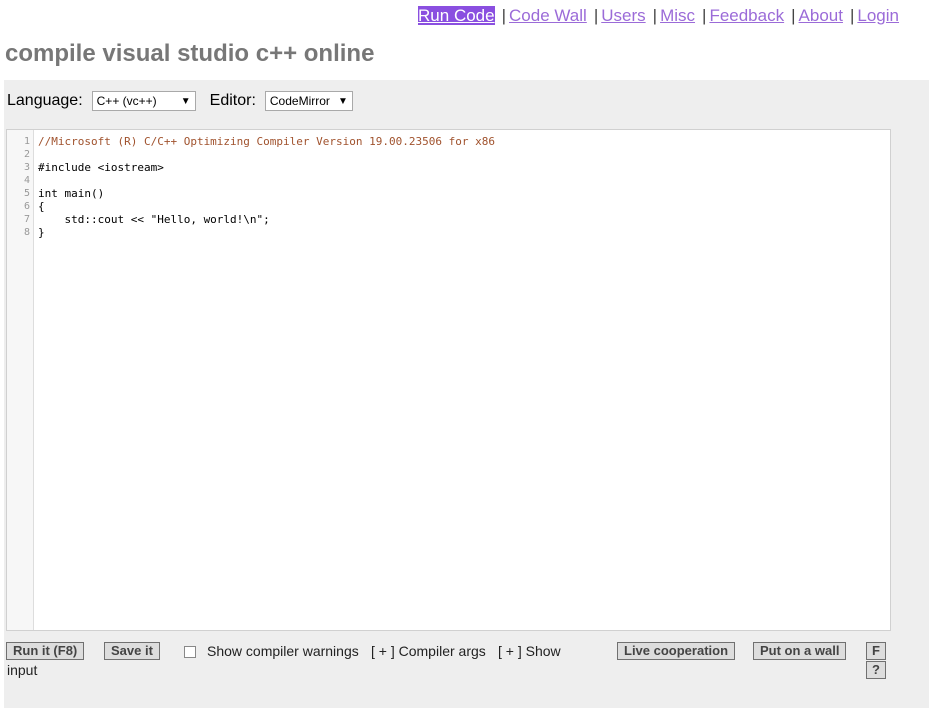 The image size is (929, 708). What do you see at coordinates (154, 219) in the screenshot?
I see `code-line: std::cout << "Hello, world!\n";` at bounding box center [154, 219].